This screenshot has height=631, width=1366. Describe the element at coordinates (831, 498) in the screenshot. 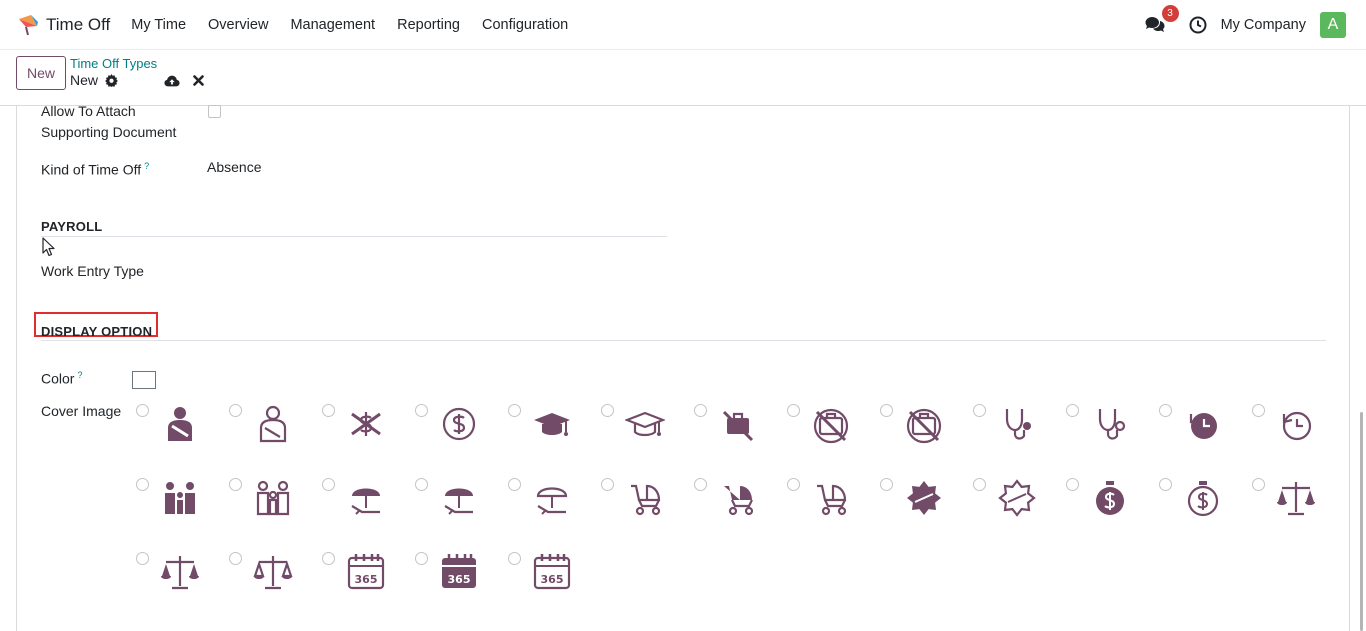

I see `baby-stroller-outline-icon` at that location.